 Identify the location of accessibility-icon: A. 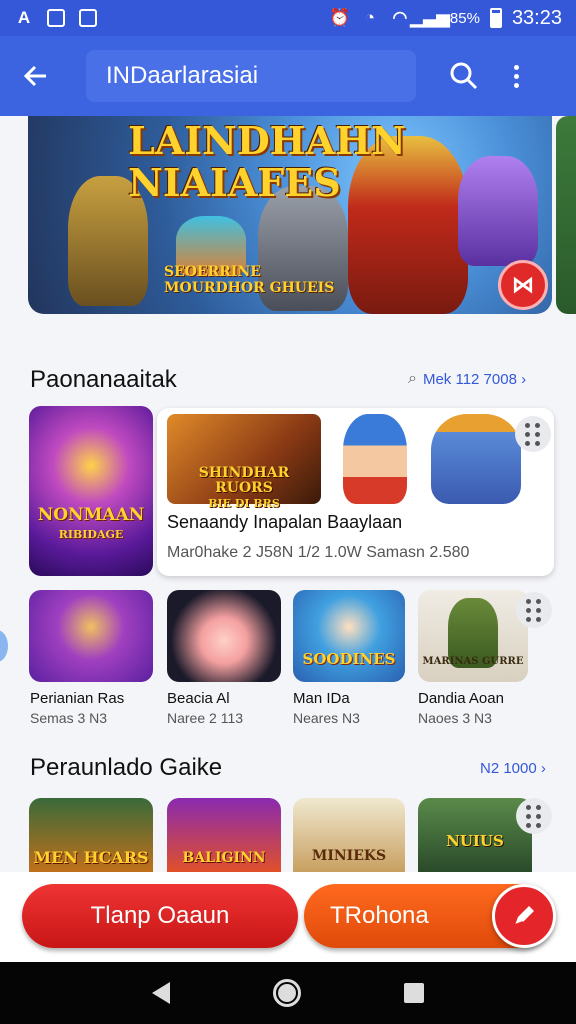
(24, 17).